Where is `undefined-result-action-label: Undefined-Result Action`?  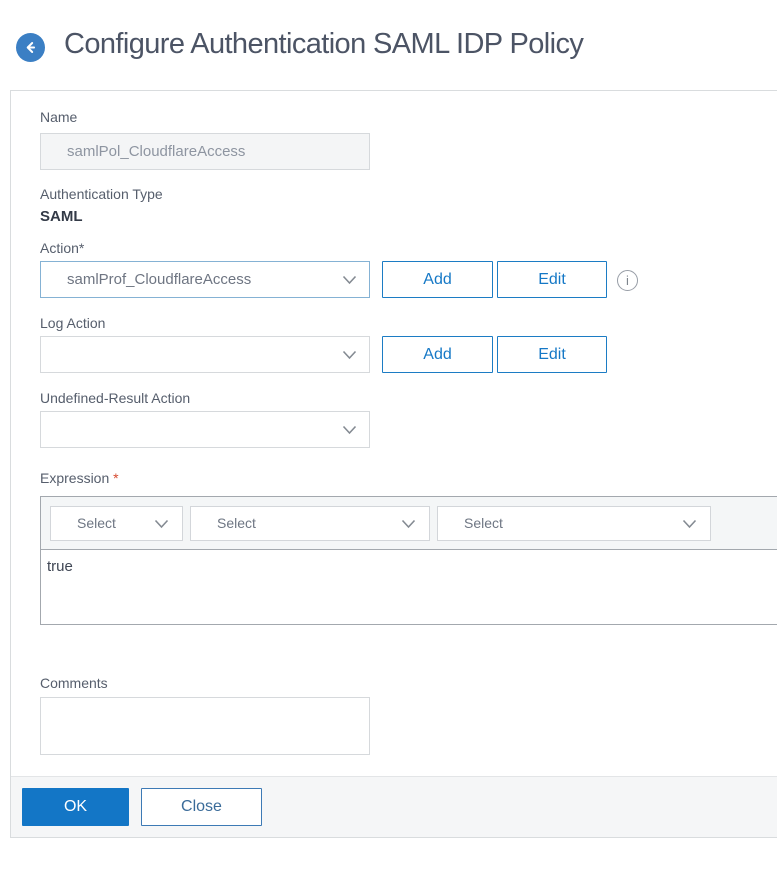
undefined-result-action-label: Undefined-Result Action is located at coordinates (115, 398).